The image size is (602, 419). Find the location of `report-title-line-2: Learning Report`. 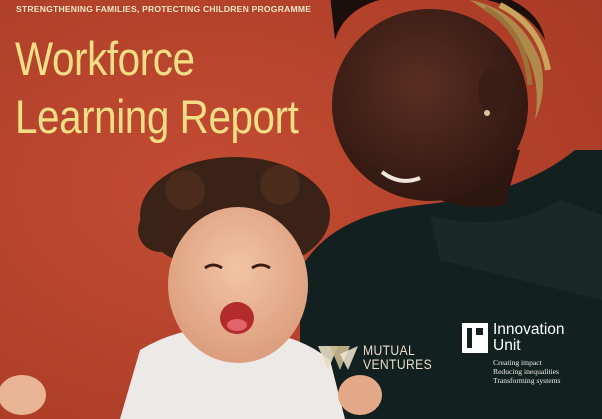

report-title-line-2: Learning Report is located at coordinates (157, 116).